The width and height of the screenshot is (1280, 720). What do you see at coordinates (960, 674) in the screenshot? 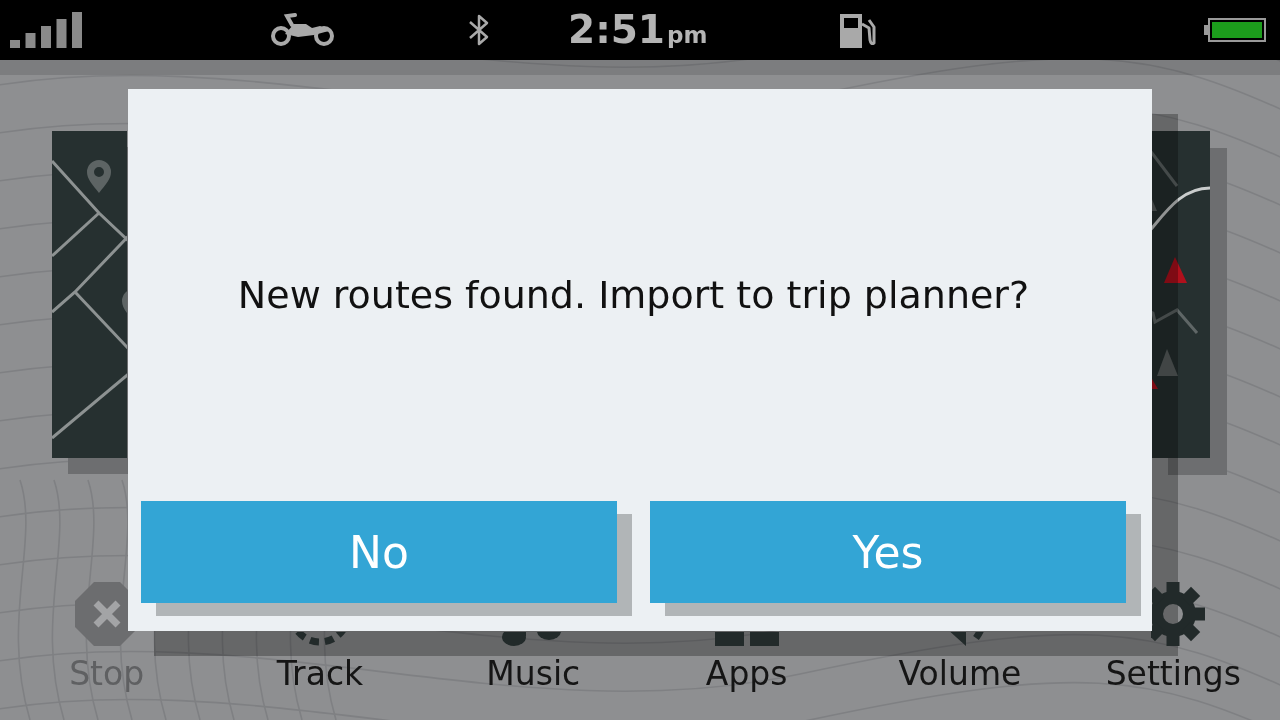
I see `dock-button: Volume` at bounding box center [960, 674].